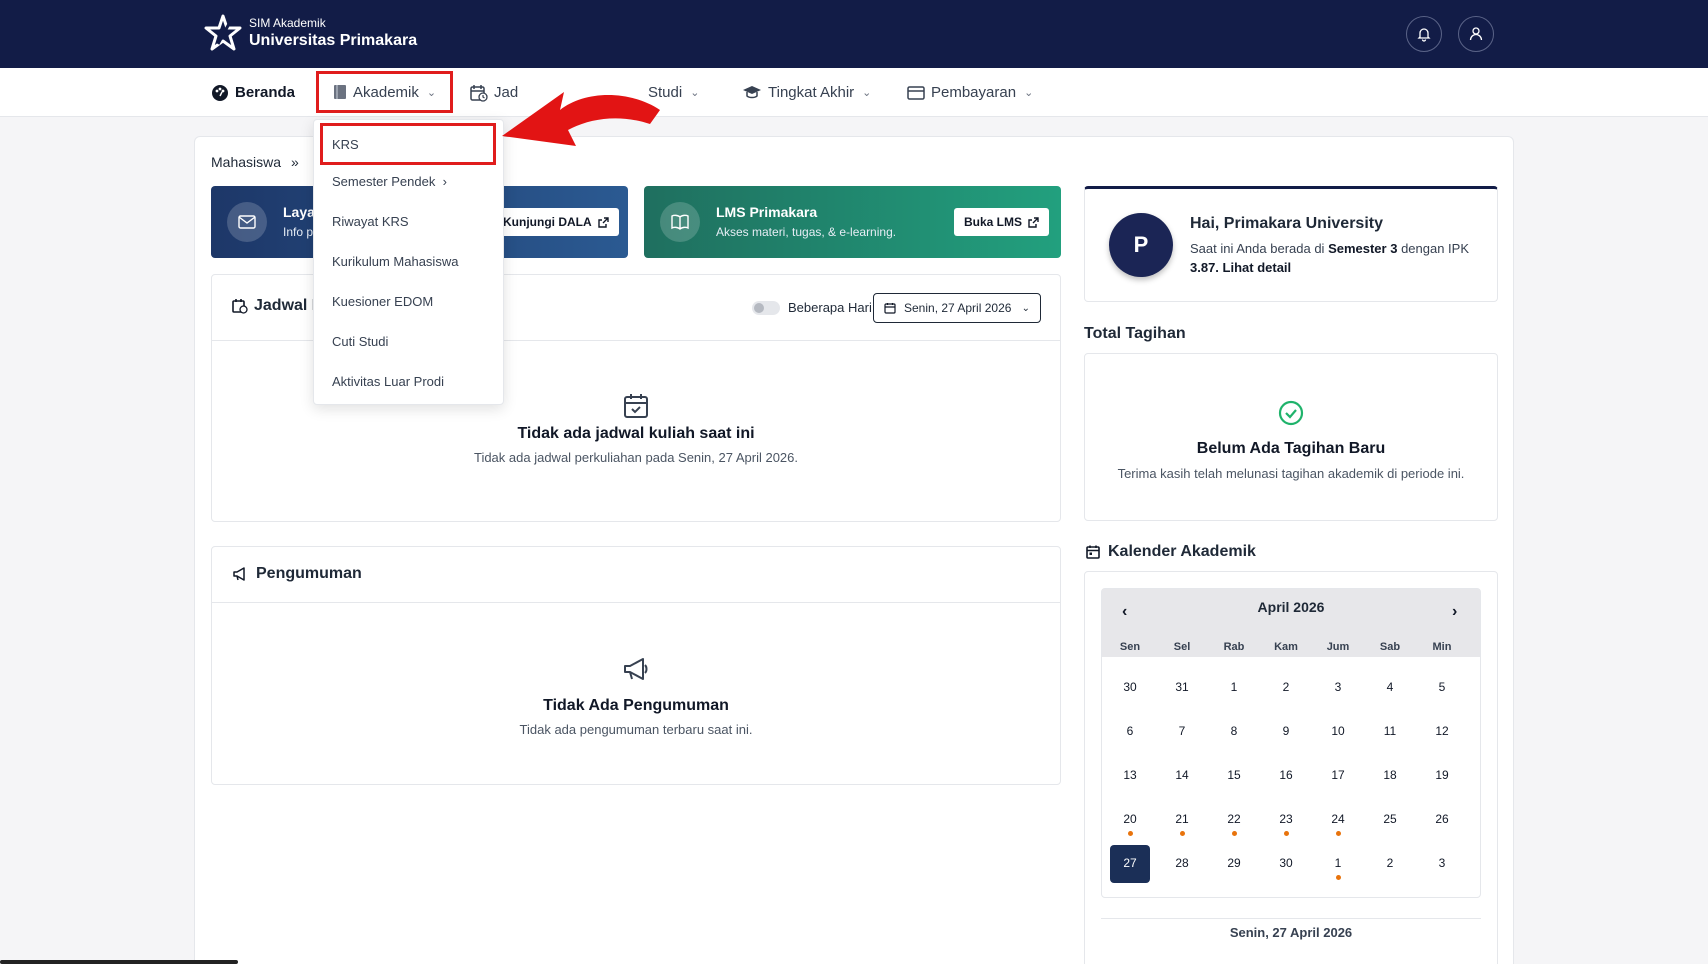 The height and width of the screenshot is (964, 1708). Describe the element at coordinates (766, 308) in the screenshot. I see `beberapa-hari-toggle` at that location.